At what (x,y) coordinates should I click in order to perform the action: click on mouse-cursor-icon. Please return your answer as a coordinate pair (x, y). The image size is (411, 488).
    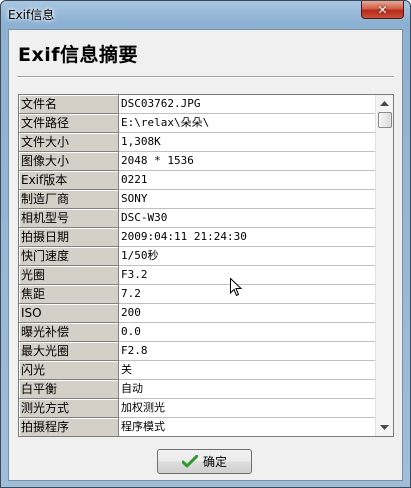
    Looking at the image, I should click on (236, 289).